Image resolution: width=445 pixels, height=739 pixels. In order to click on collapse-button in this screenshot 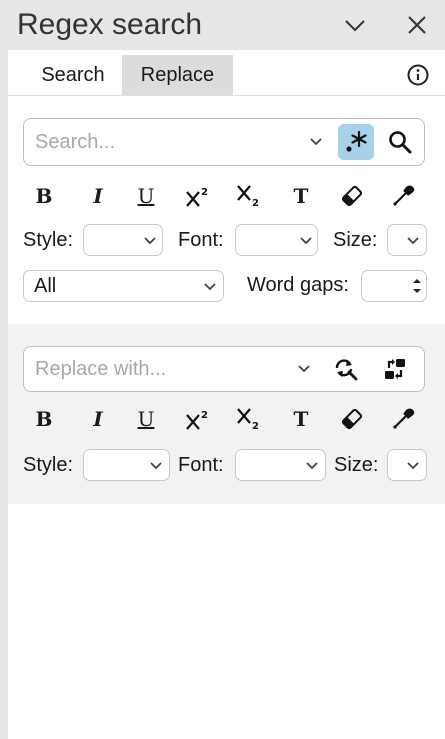, I will do `click(355, 25)`.